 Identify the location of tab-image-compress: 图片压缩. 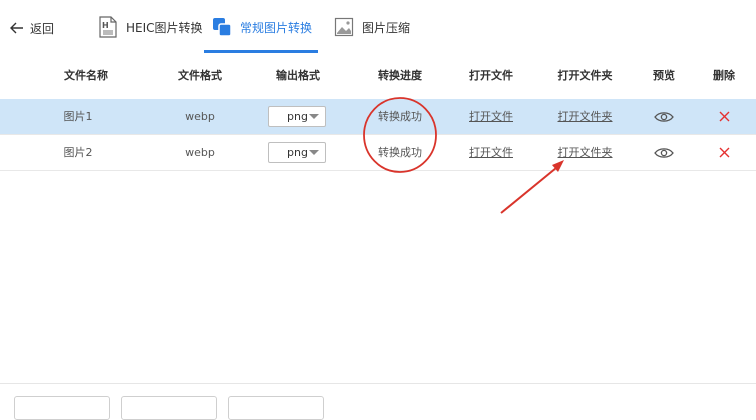
(372, 27).